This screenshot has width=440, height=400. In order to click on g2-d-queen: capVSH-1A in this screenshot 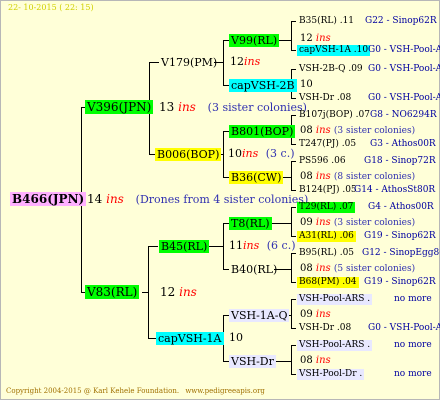, I will do `click(190, 338)`.